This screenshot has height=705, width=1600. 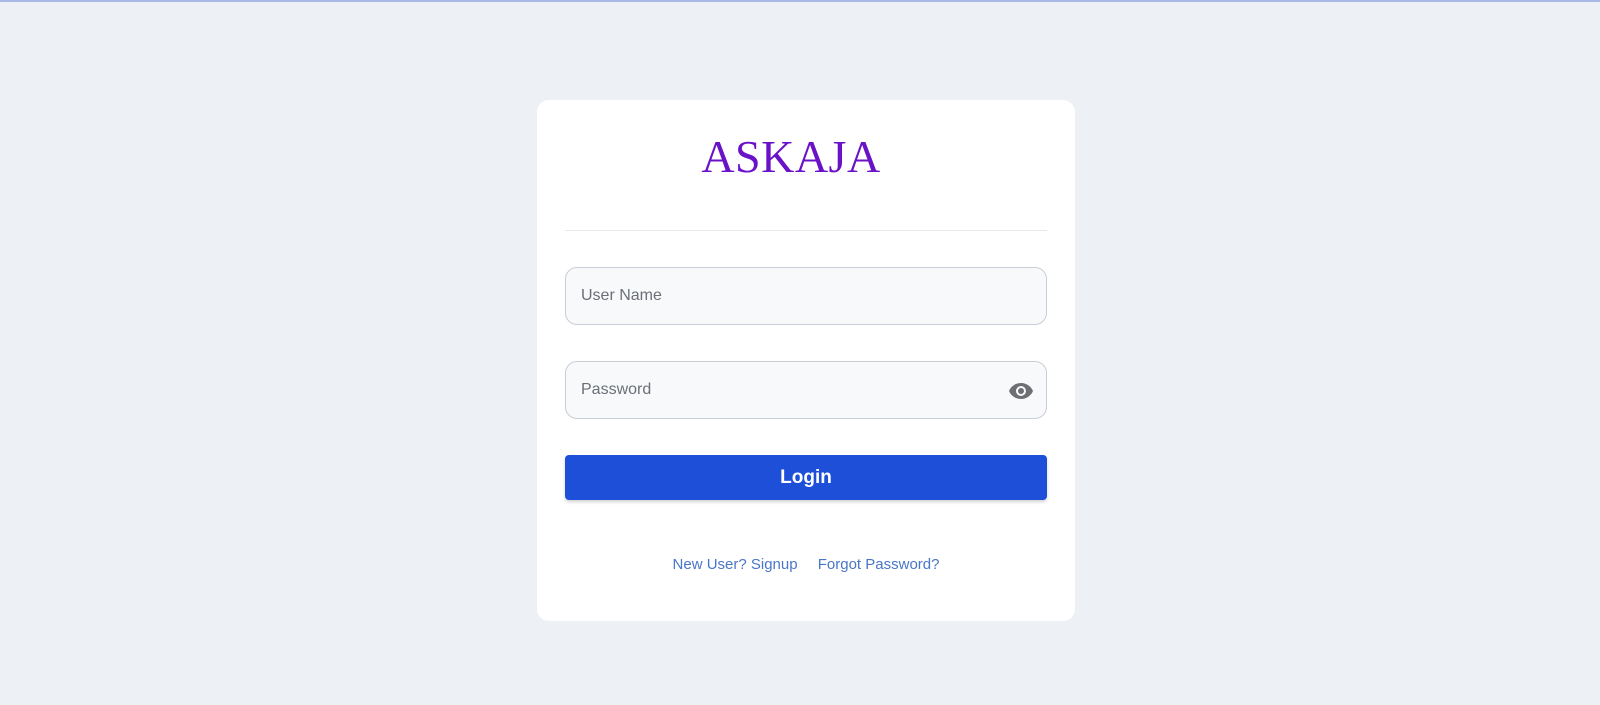 What do you see at coordinates (879, 564) in the screenshot?
I see `forgot-password-link: Forgot Password?` at bounding box center [879, 564].